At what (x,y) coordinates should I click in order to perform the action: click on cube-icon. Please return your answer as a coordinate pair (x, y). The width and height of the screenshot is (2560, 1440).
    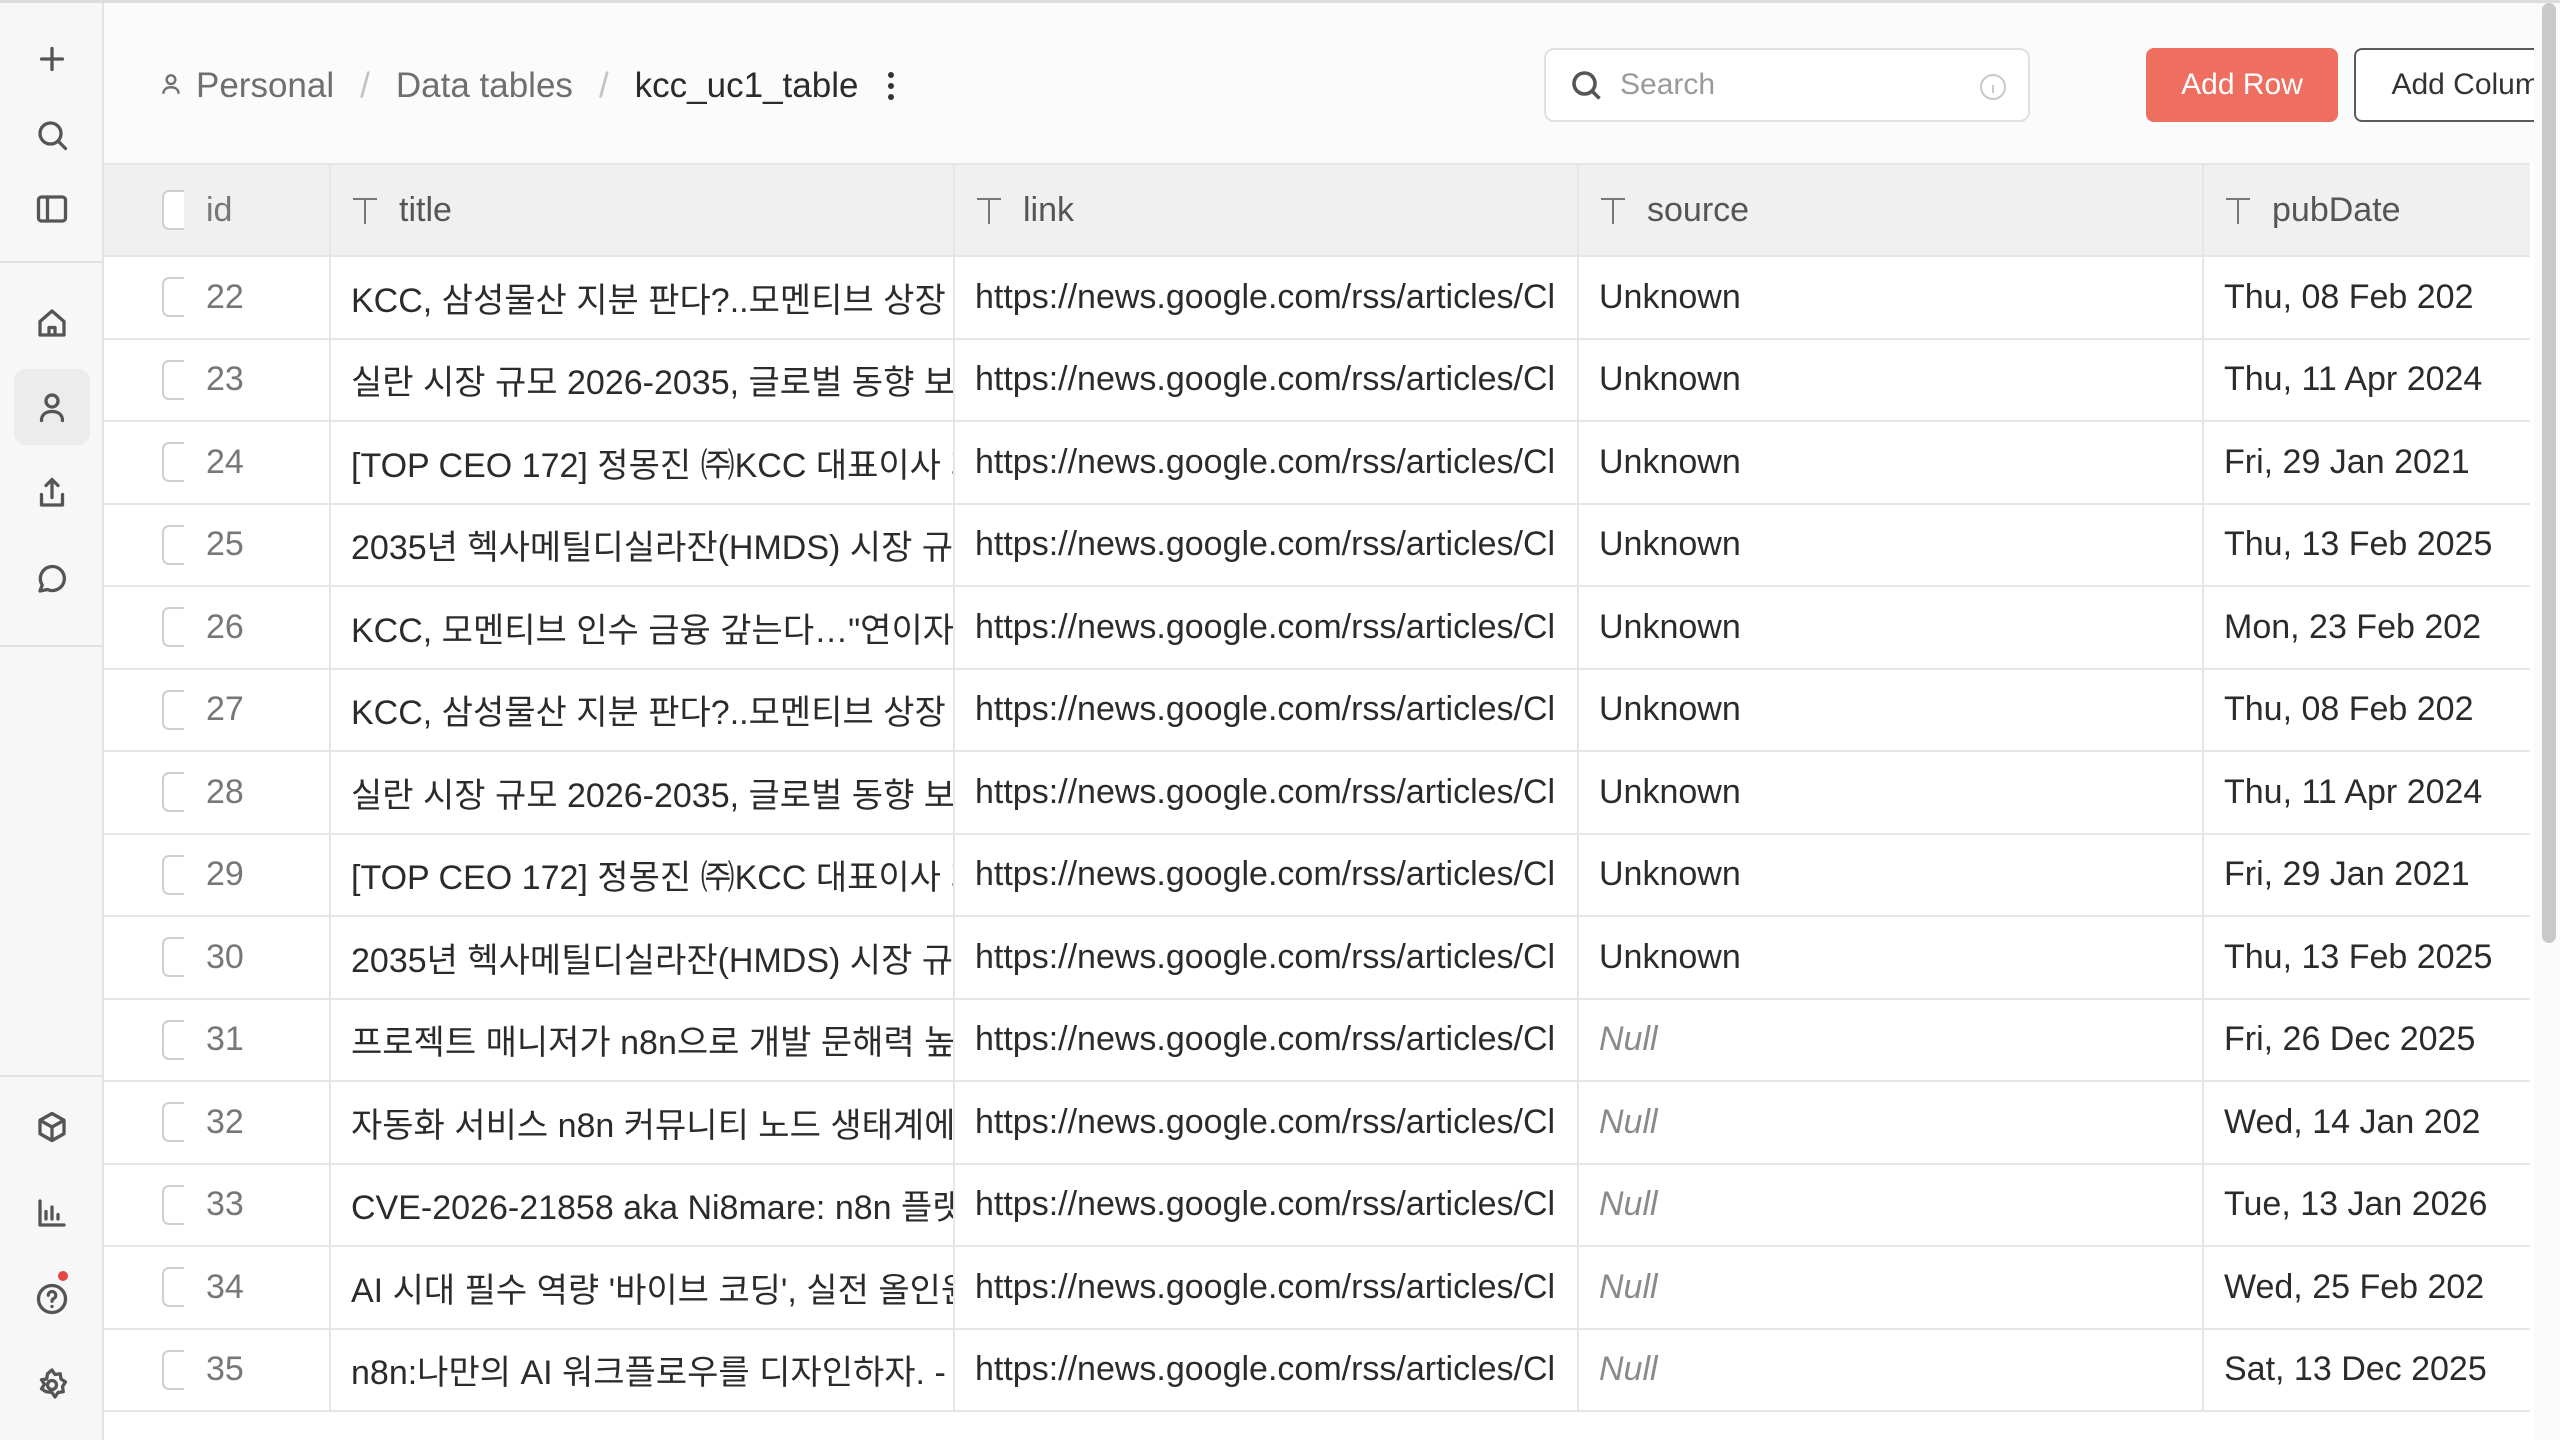
    Looking at the image, I should click on (52, 1127).